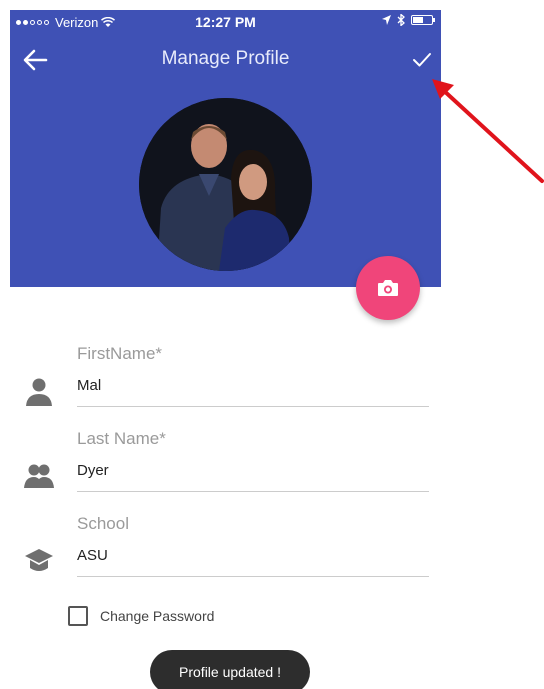  I want to click on first-name-group: FirstName*, so click(225, 380).